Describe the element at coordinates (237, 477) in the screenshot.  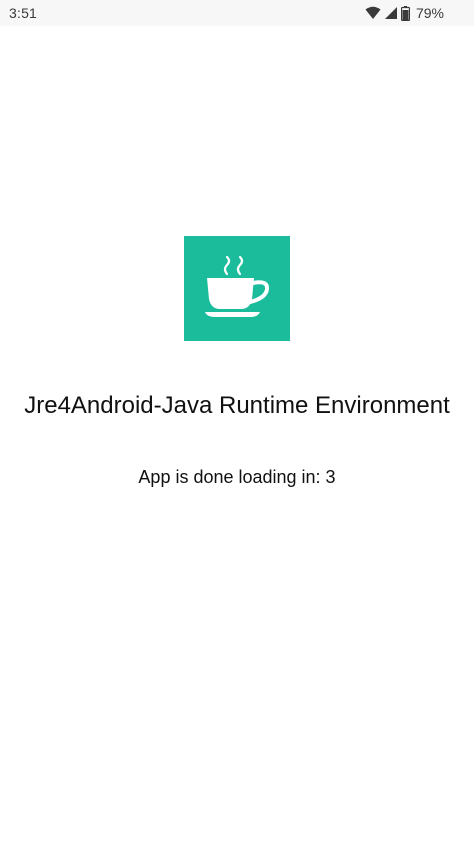
I see `loading-status-text: App is done loading in: 3` at that location.